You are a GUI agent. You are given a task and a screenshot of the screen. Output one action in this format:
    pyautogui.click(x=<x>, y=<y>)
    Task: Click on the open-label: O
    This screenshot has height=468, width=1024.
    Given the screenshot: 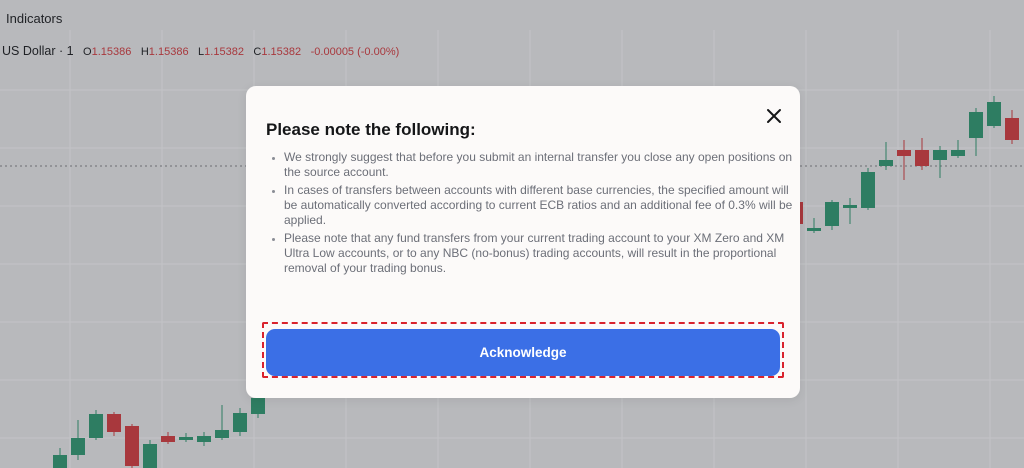 What is the action you would take?
    pyautogui.click(x=87, y=52)
    